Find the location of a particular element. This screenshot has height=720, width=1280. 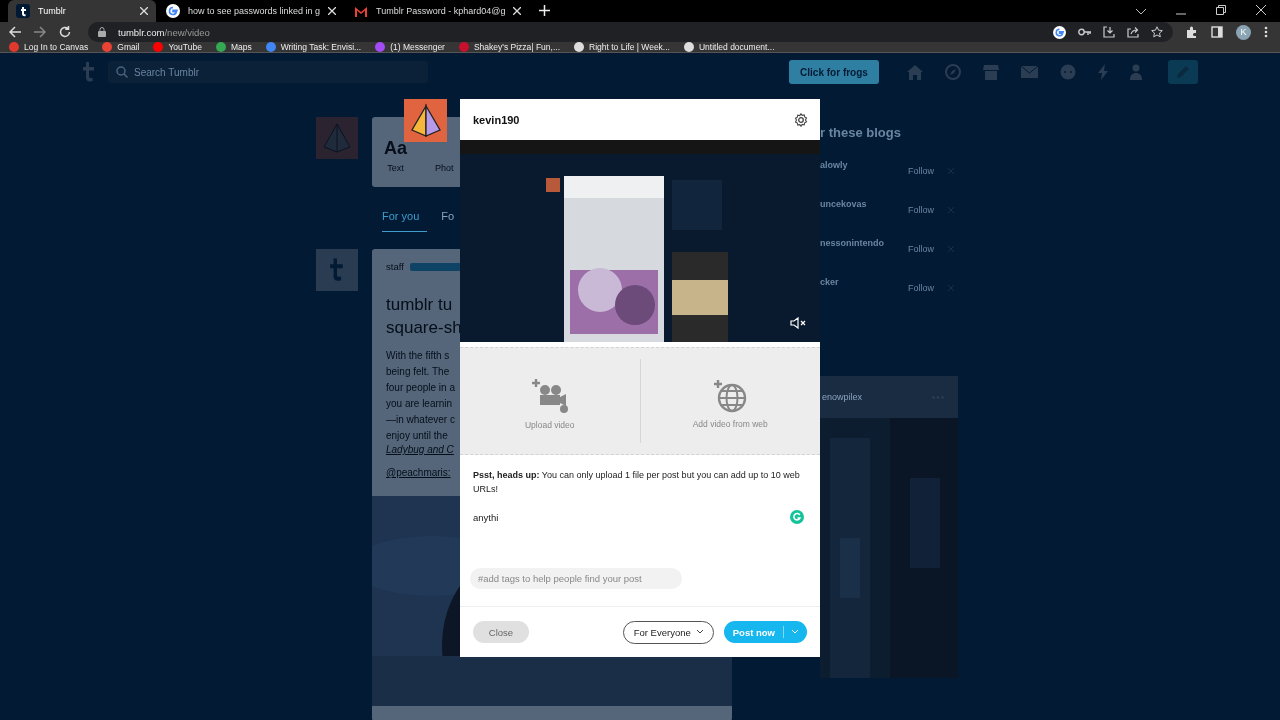

browser-tab: how to see passwords linked in g is located at coordinates (251, 11).